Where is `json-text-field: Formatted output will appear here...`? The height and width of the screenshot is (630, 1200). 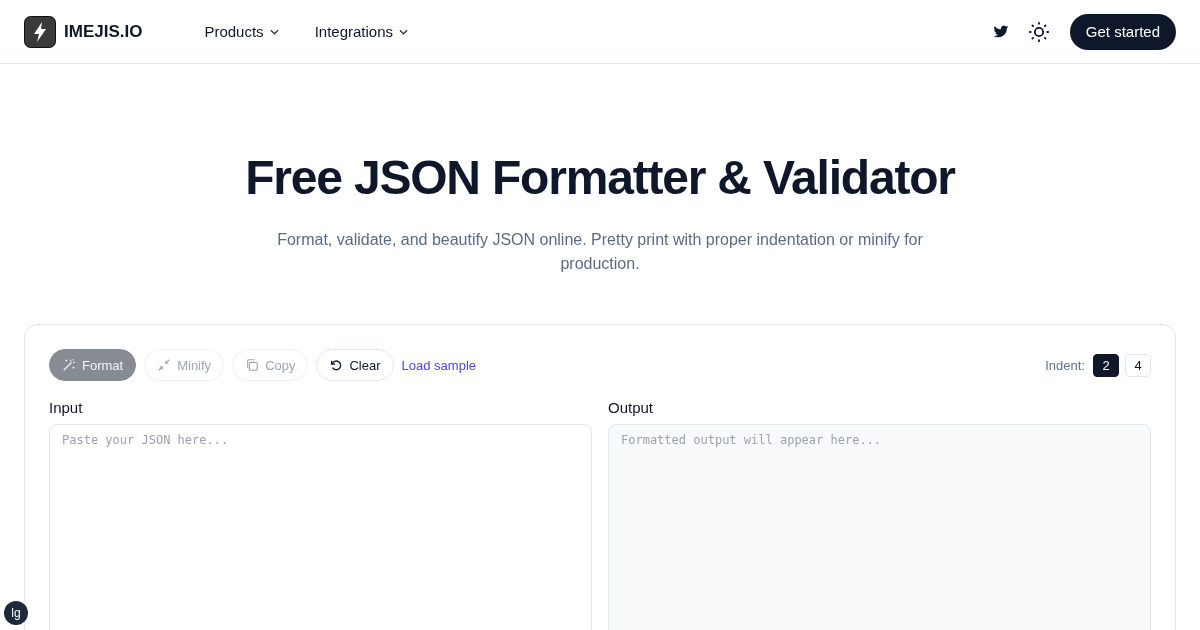 json-text-field: Formatted output will appear here... is located at coordinates (879, 527).